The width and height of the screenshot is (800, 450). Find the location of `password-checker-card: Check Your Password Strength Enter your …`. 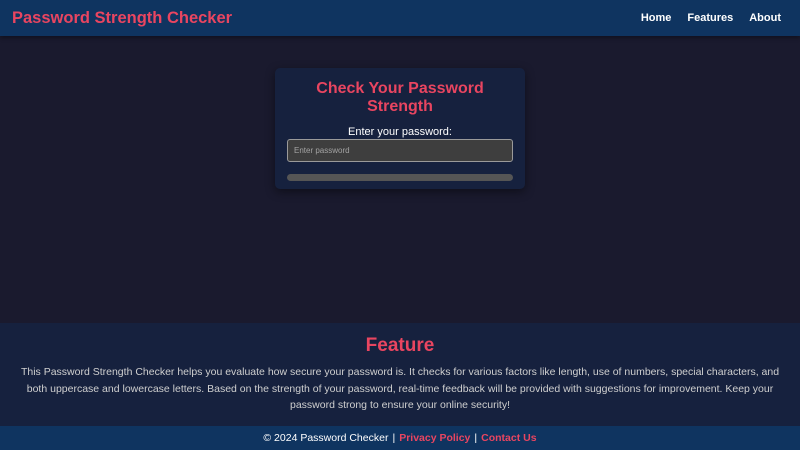

password-checker-card: Check Your Password Strength Enter your … is located at coordinates (400, 128).